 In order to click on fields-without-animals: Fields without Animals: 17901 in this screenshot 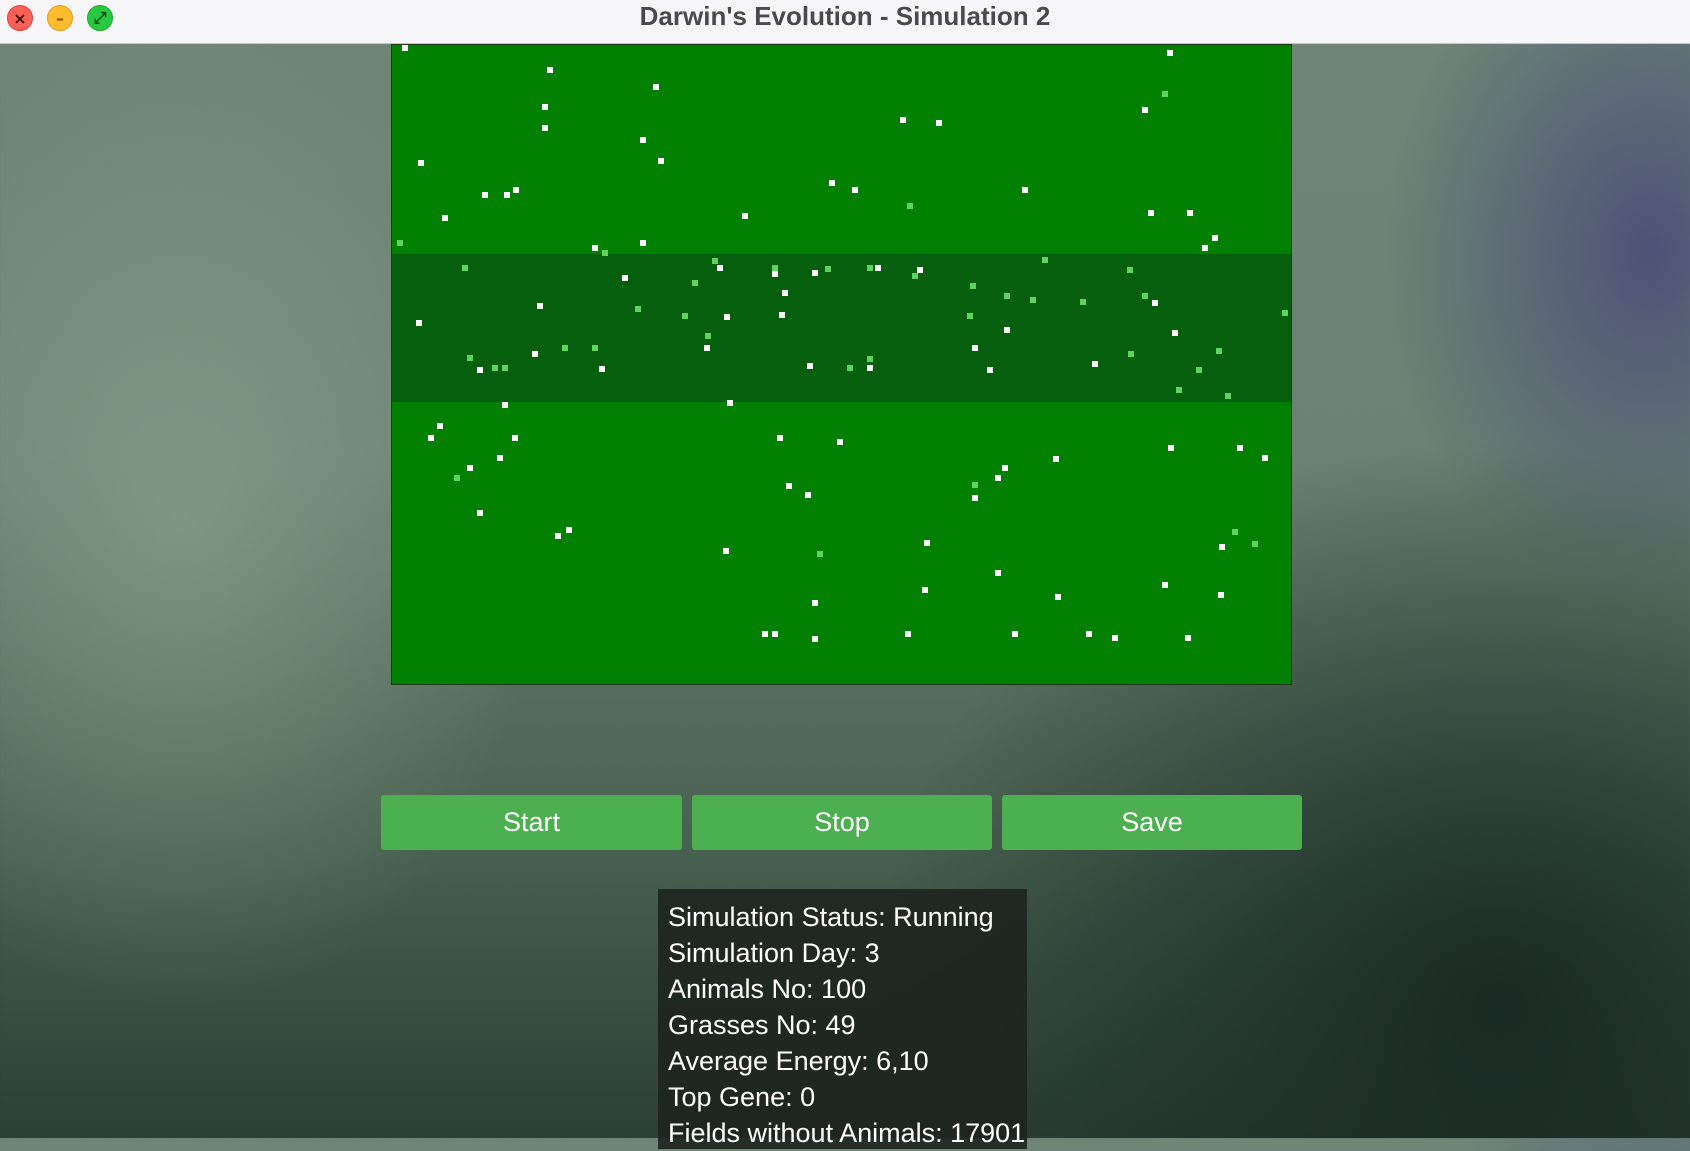, I will do `click(847, 1133)`.